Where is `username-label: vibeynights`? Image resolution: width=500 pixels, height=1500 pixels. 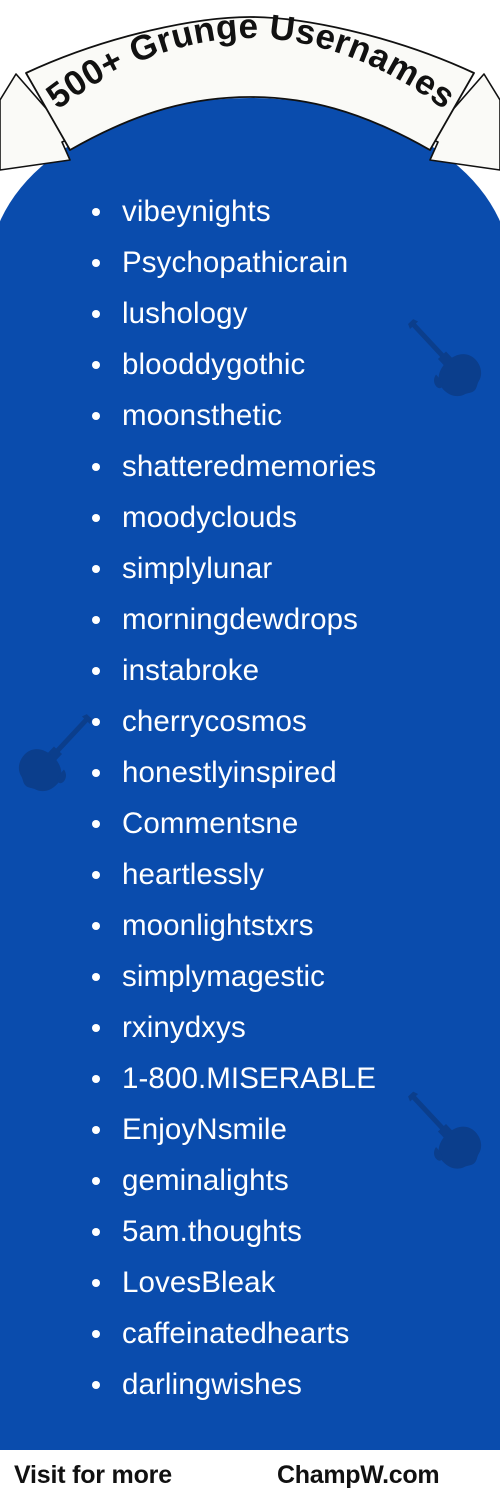
username-label: vibeynights is located at coordinates (196, 211).